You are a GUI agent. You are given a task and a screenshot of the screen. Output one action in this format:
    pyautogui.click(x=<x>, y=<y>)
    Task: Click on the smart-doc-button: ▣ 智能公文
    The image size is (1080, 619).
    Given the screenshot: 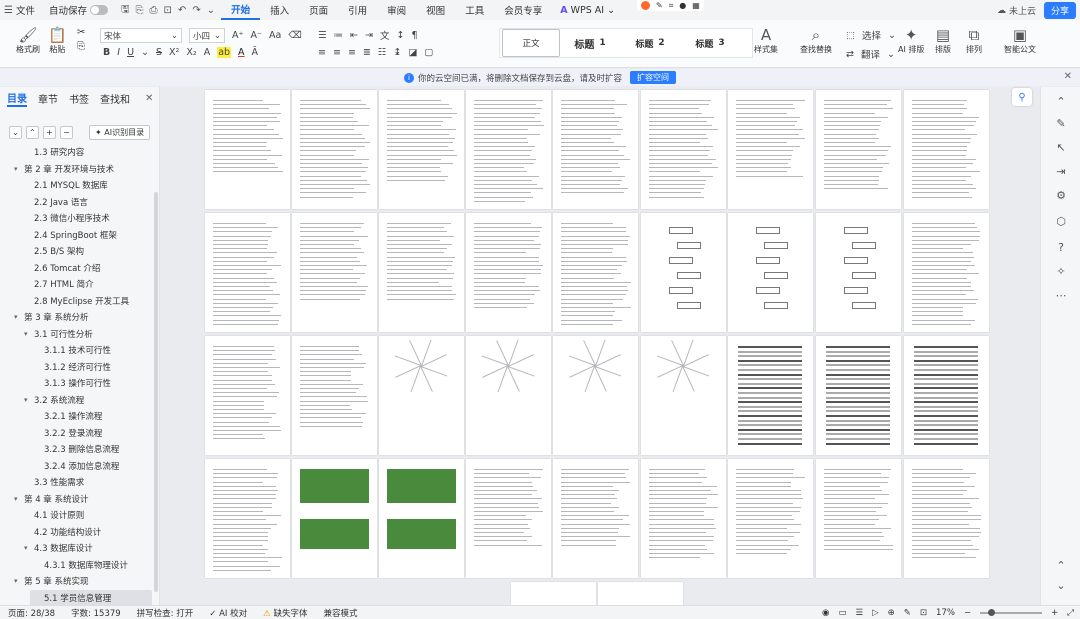 What is the action you would take?
    pyautogui.click(x=1020, y=40)
    